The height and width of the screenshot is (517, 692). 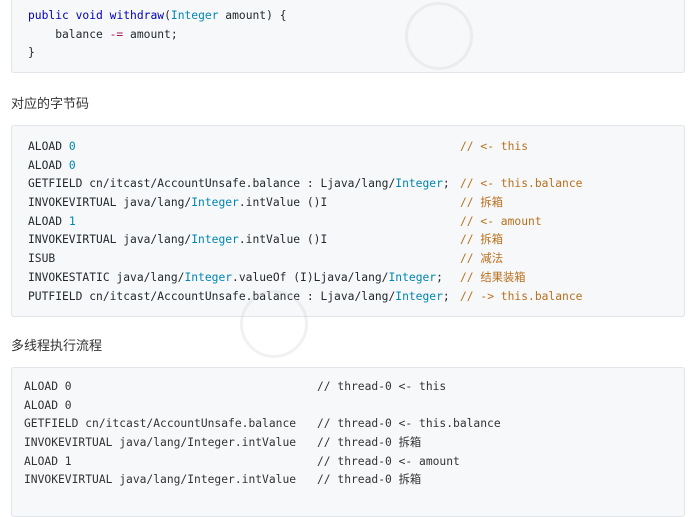 I want to click on code-comment: // <- amount, so click(x=501, y=221).